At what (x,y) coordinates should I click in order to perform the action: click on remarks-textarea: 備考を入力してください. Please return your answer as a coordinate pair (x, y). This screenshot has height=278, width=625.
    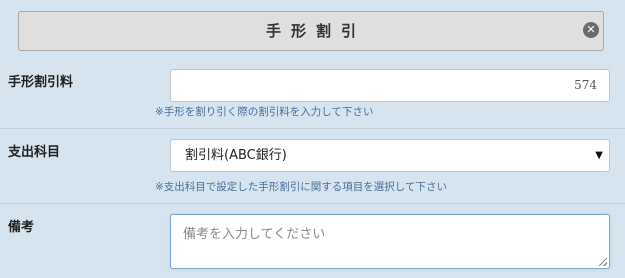
    Looking at the image, I should click on (390, 241).